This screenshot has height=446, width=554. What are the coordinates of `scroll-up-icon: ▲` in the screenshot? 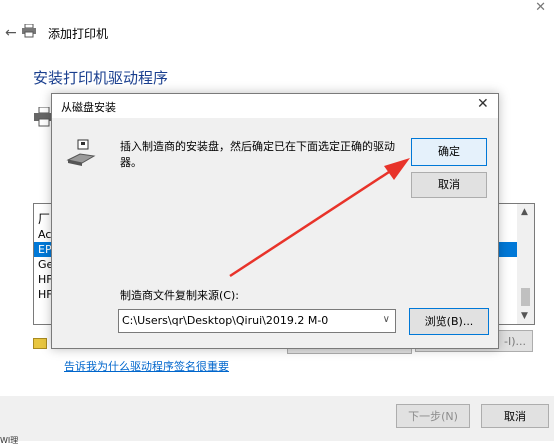 It's located at (524, 212).